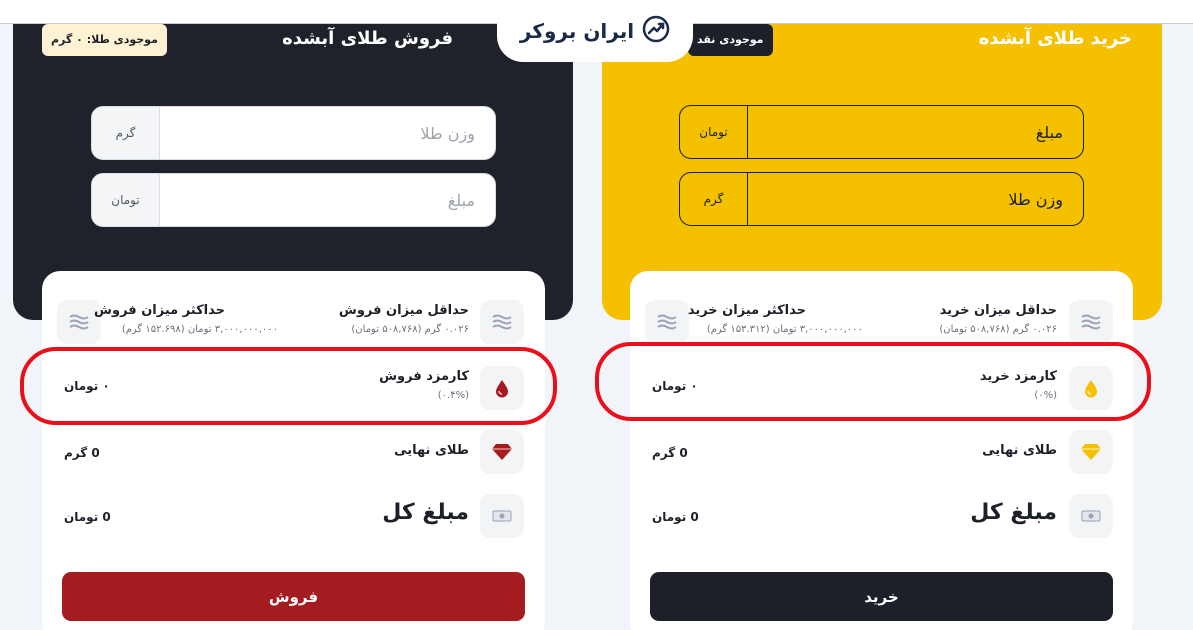 The image size is (1193, 630). What do you see at coordinates (288, 386) in the screenshot?
I see `sell-fee-highlight` at bounding box center [288, 386].